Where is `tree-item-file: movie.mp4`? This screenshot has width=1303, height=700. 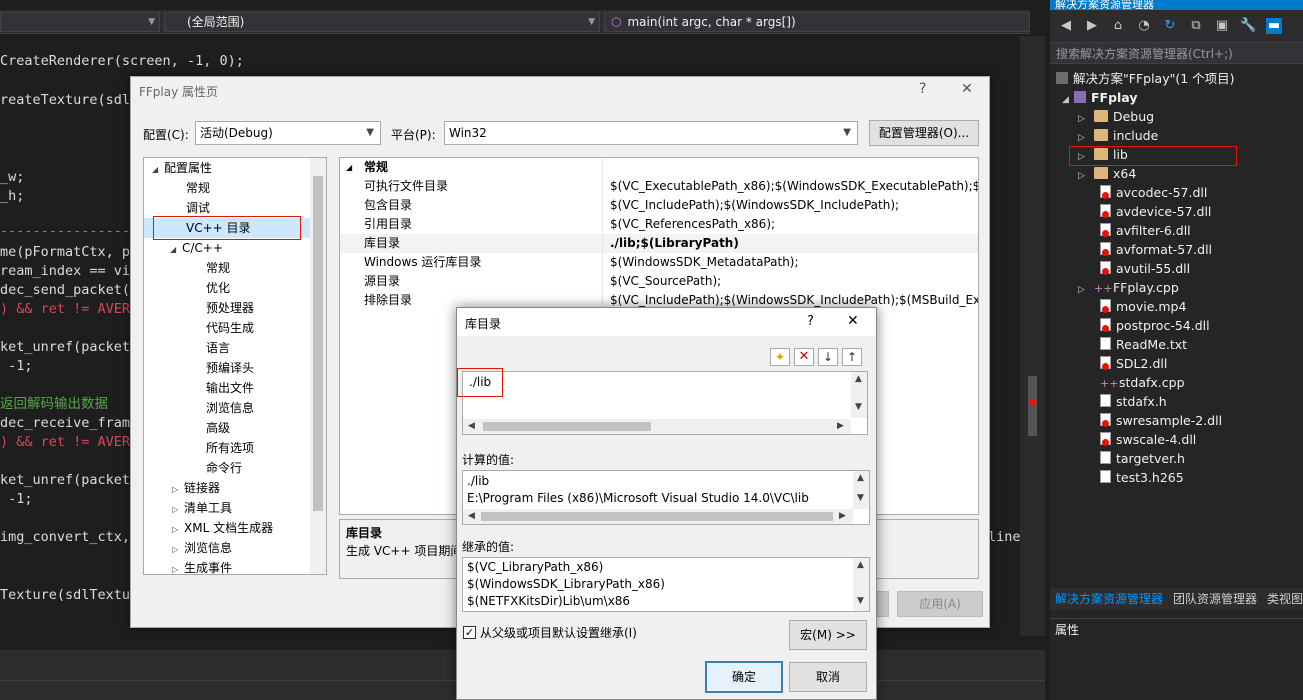 tree-item-file: movie.mp4 is located at coordinates (1143, 306).